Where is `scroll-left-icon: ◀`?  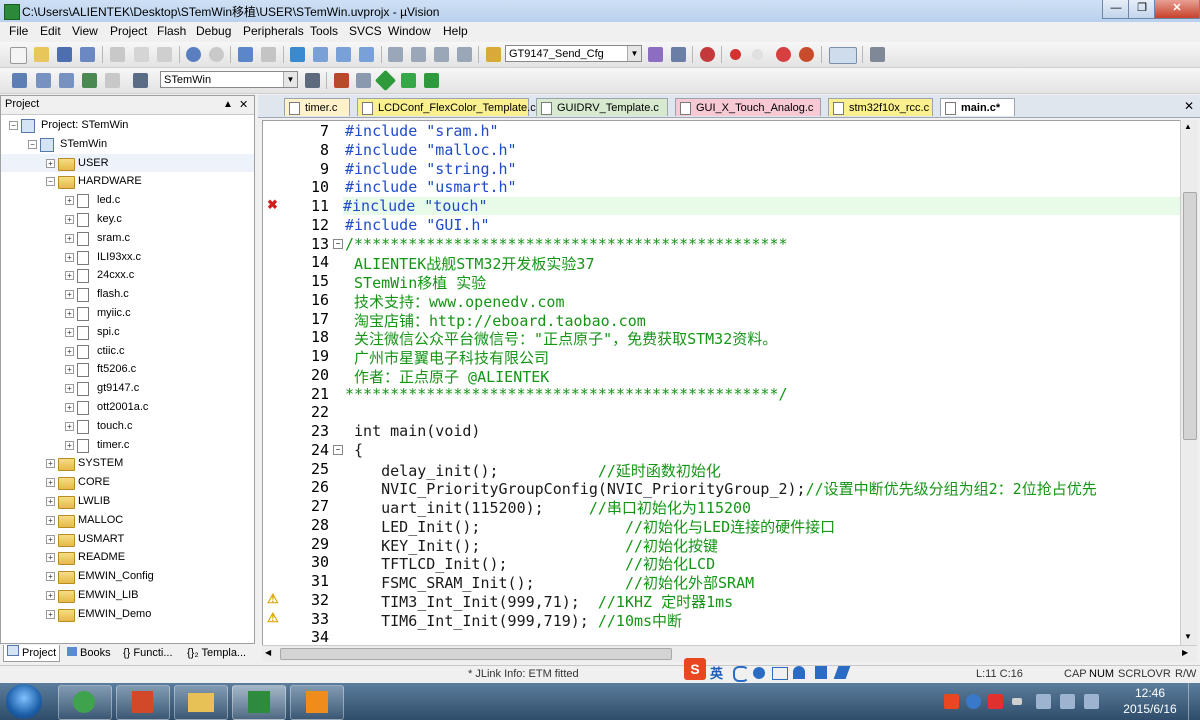
scroll-left-icon: ◀ is located at coordinates (268, 652).